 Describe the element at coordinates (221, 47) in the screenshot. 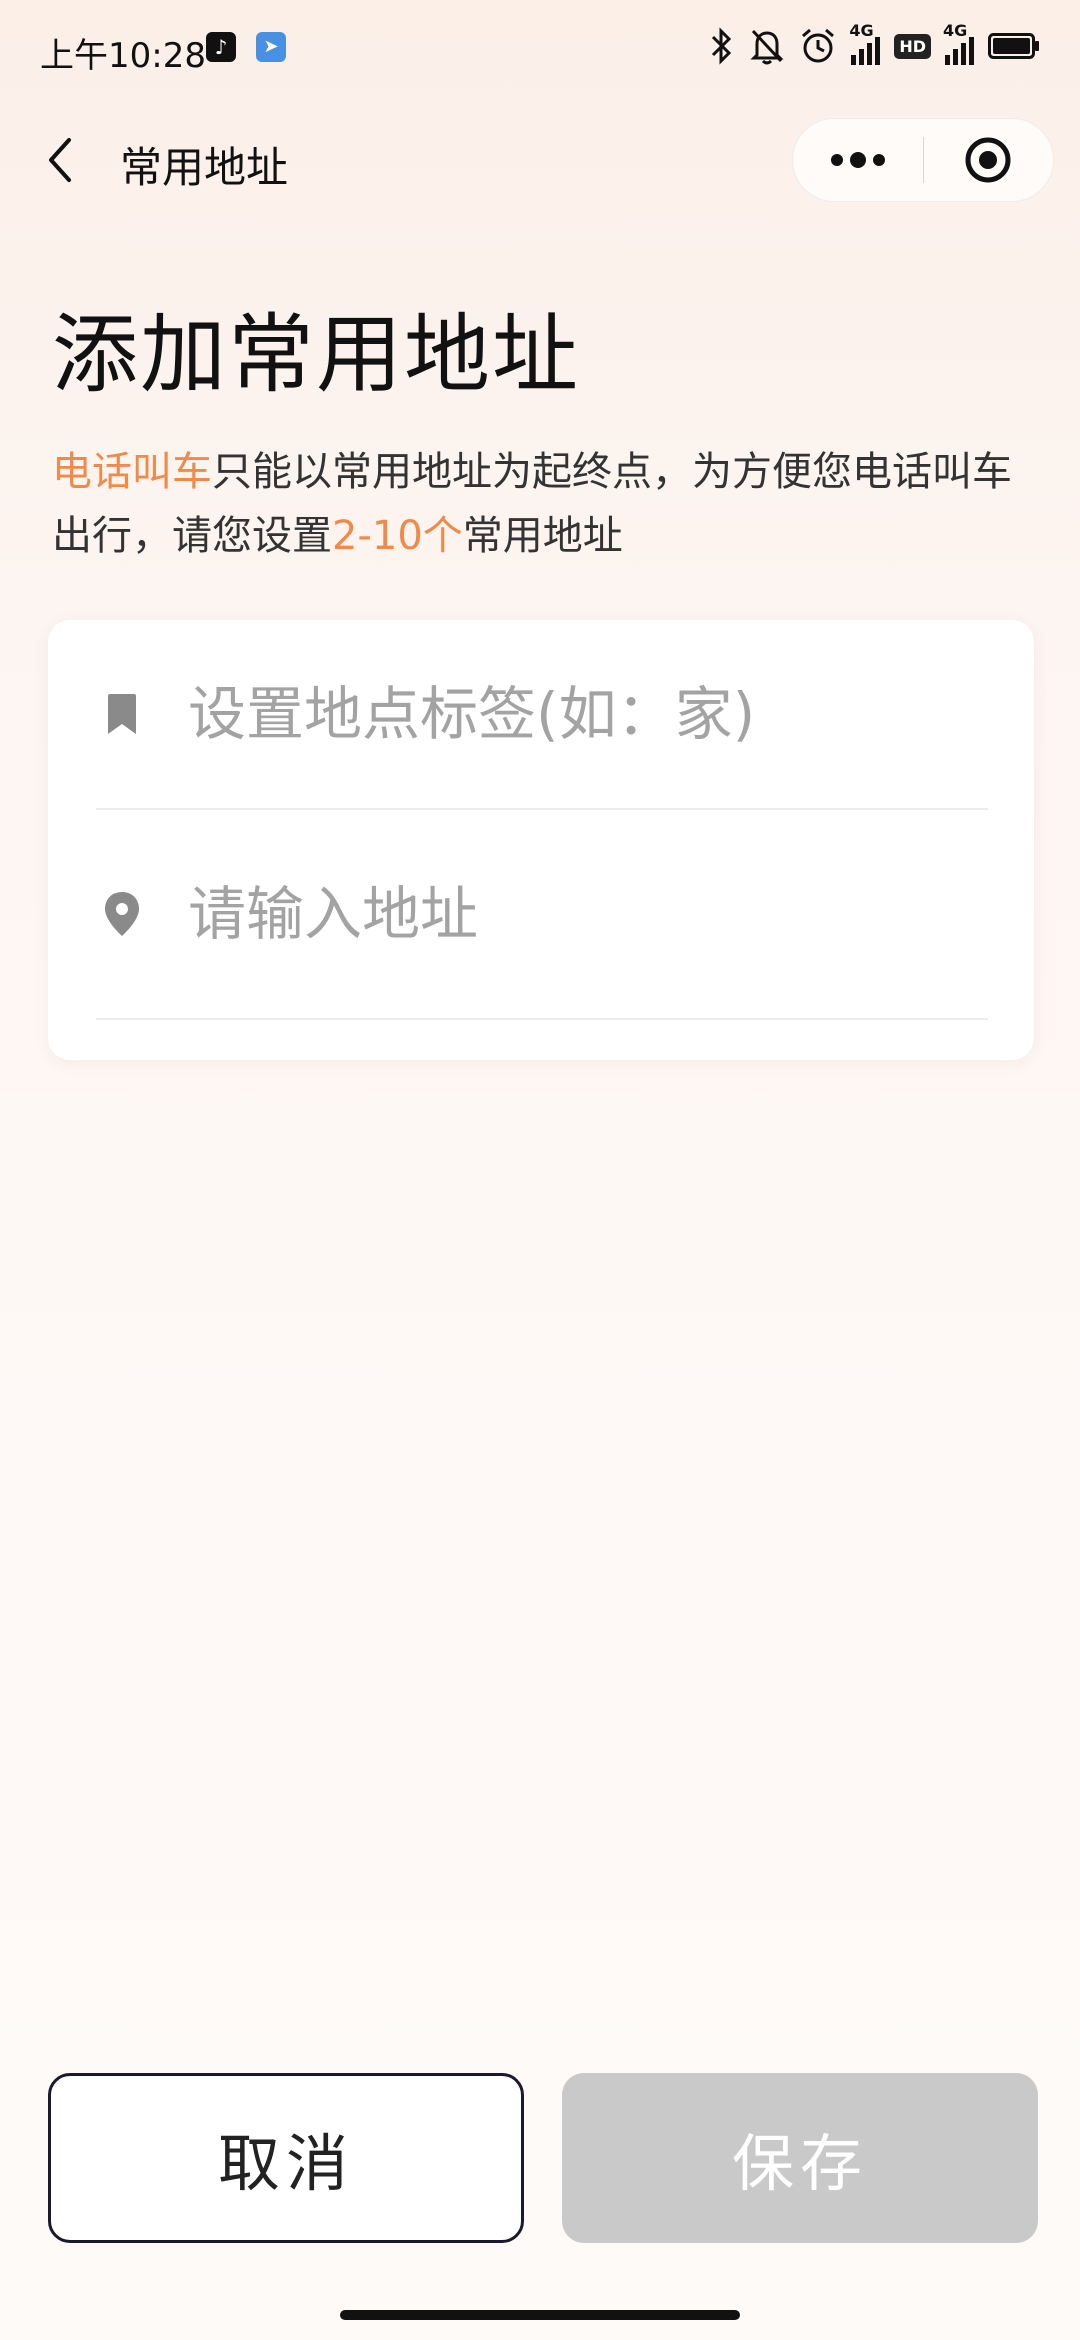

I see `tiktok-icon: ♪` at that location.